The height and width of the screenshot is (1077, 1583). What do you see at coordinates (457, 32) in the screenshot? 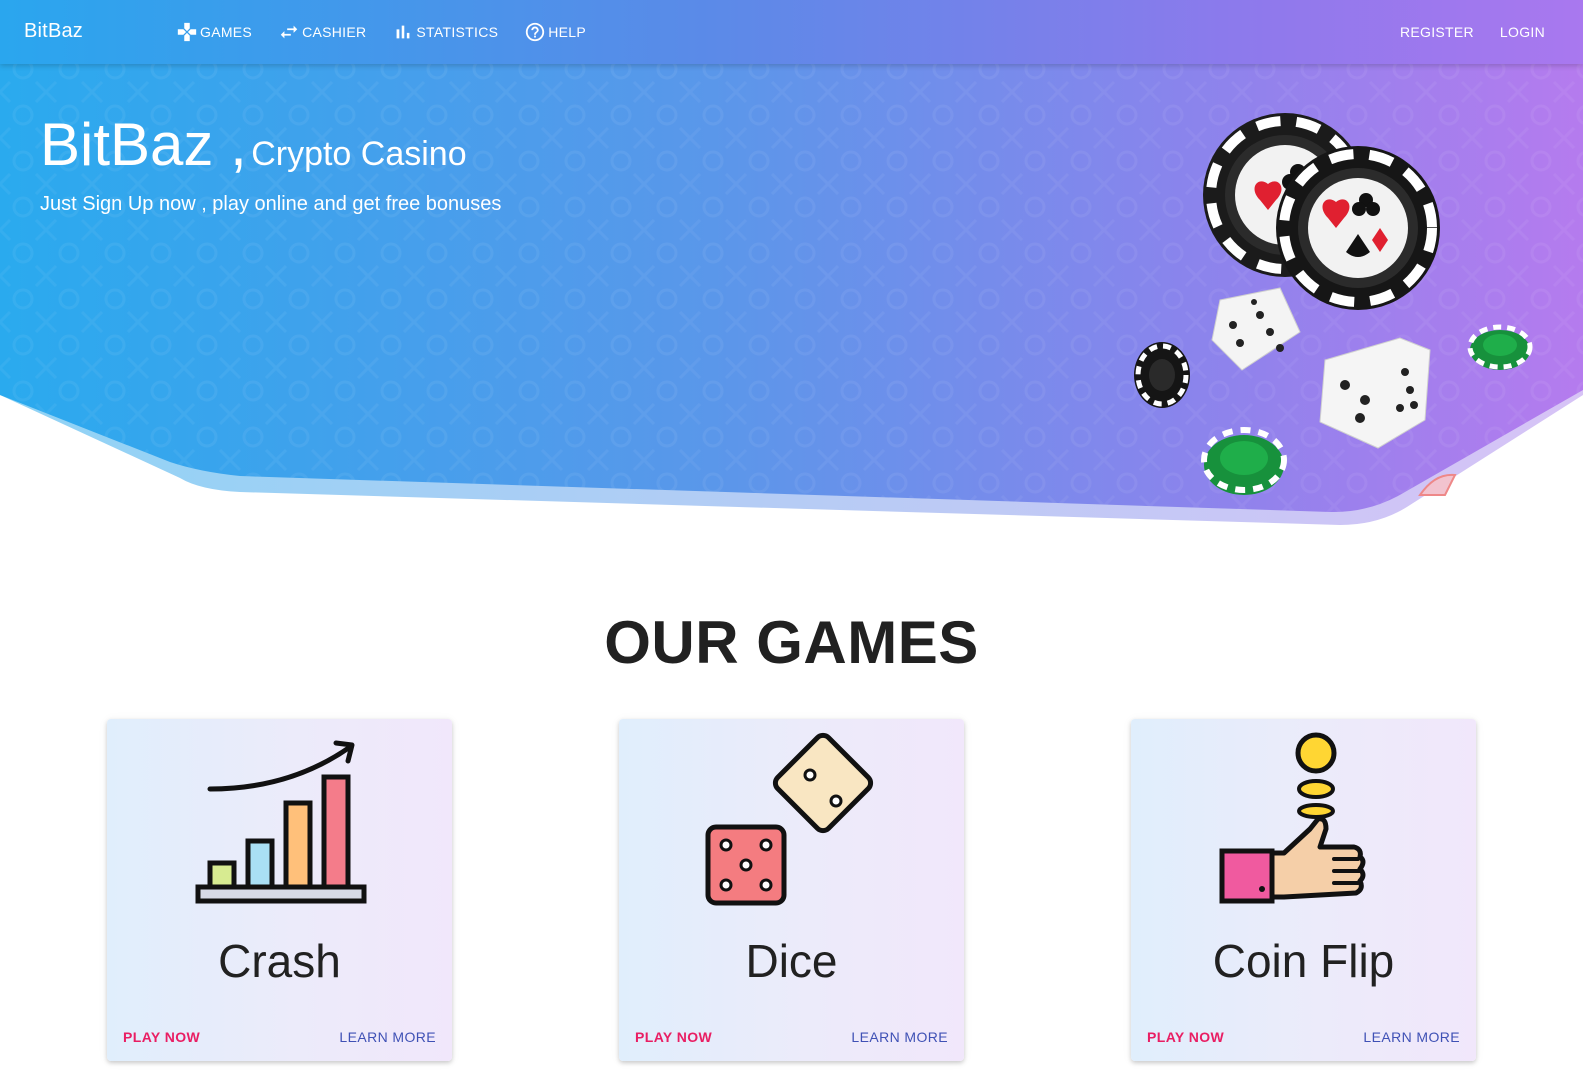
I see `nav-statistics-label: STATISTICS` at bounding box center [457, 32].